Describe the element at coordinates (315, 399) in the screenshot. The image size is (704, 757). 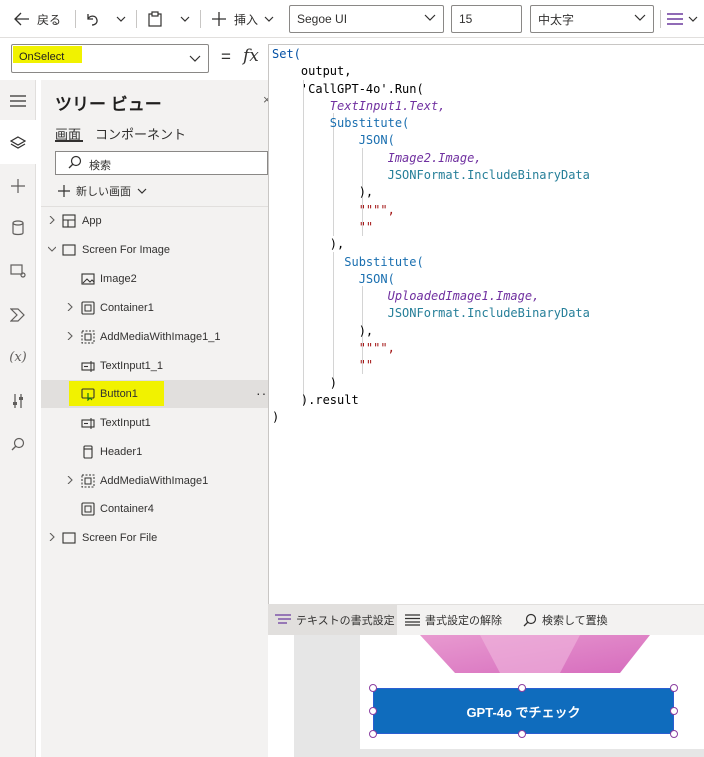
I see `code-line: ).result` at that location.